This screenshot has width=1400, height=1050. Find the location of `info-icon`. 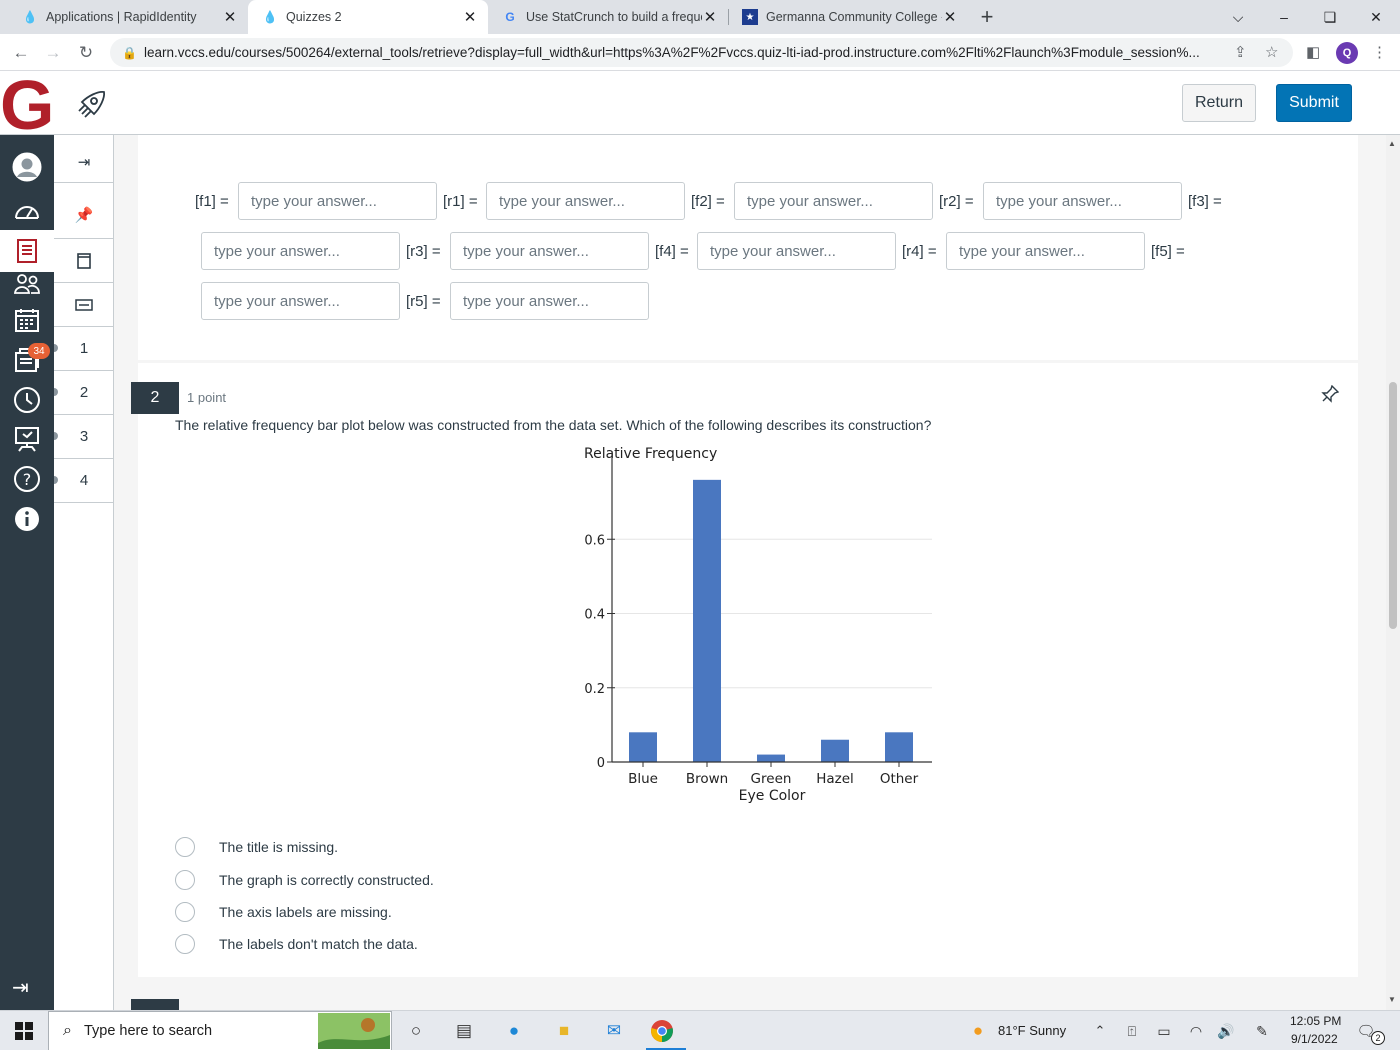

info-icon is located at coordinates (27, 519).